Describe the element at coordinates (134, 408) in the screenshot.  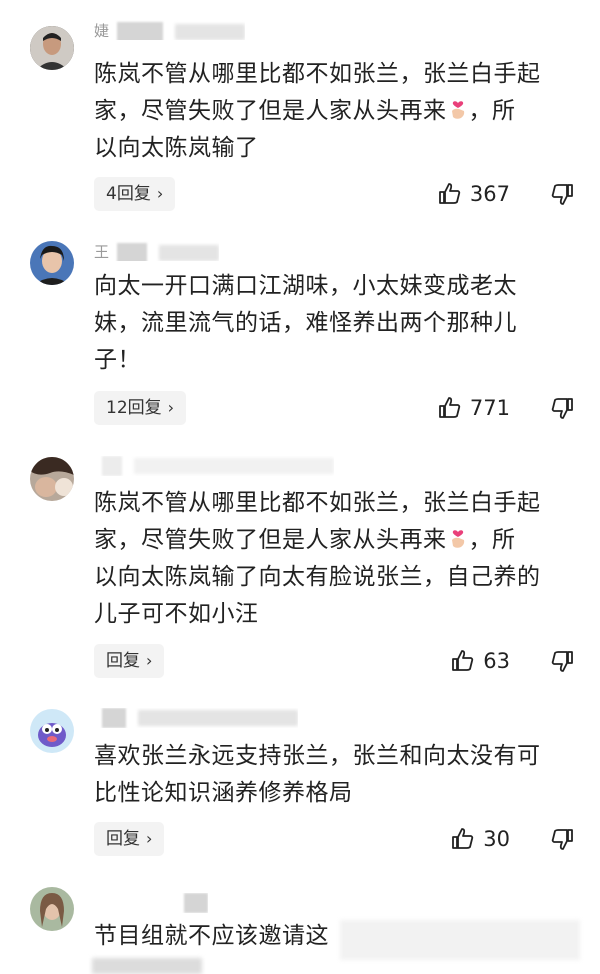
I see `reply-count-label: 12回复` at that location.